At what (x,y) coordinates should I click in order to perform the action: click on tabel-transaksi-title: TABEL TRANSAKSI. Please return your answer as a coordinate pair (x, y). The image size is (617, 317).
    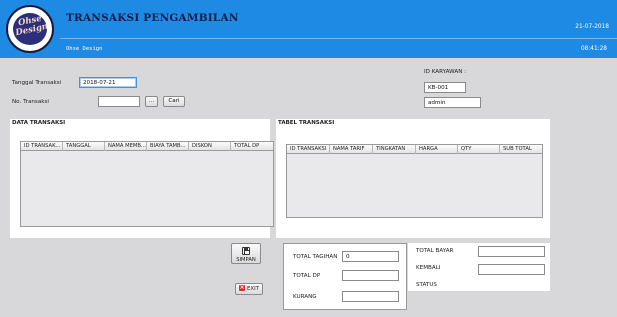
    Looking at the image, I should click on (306, 123).